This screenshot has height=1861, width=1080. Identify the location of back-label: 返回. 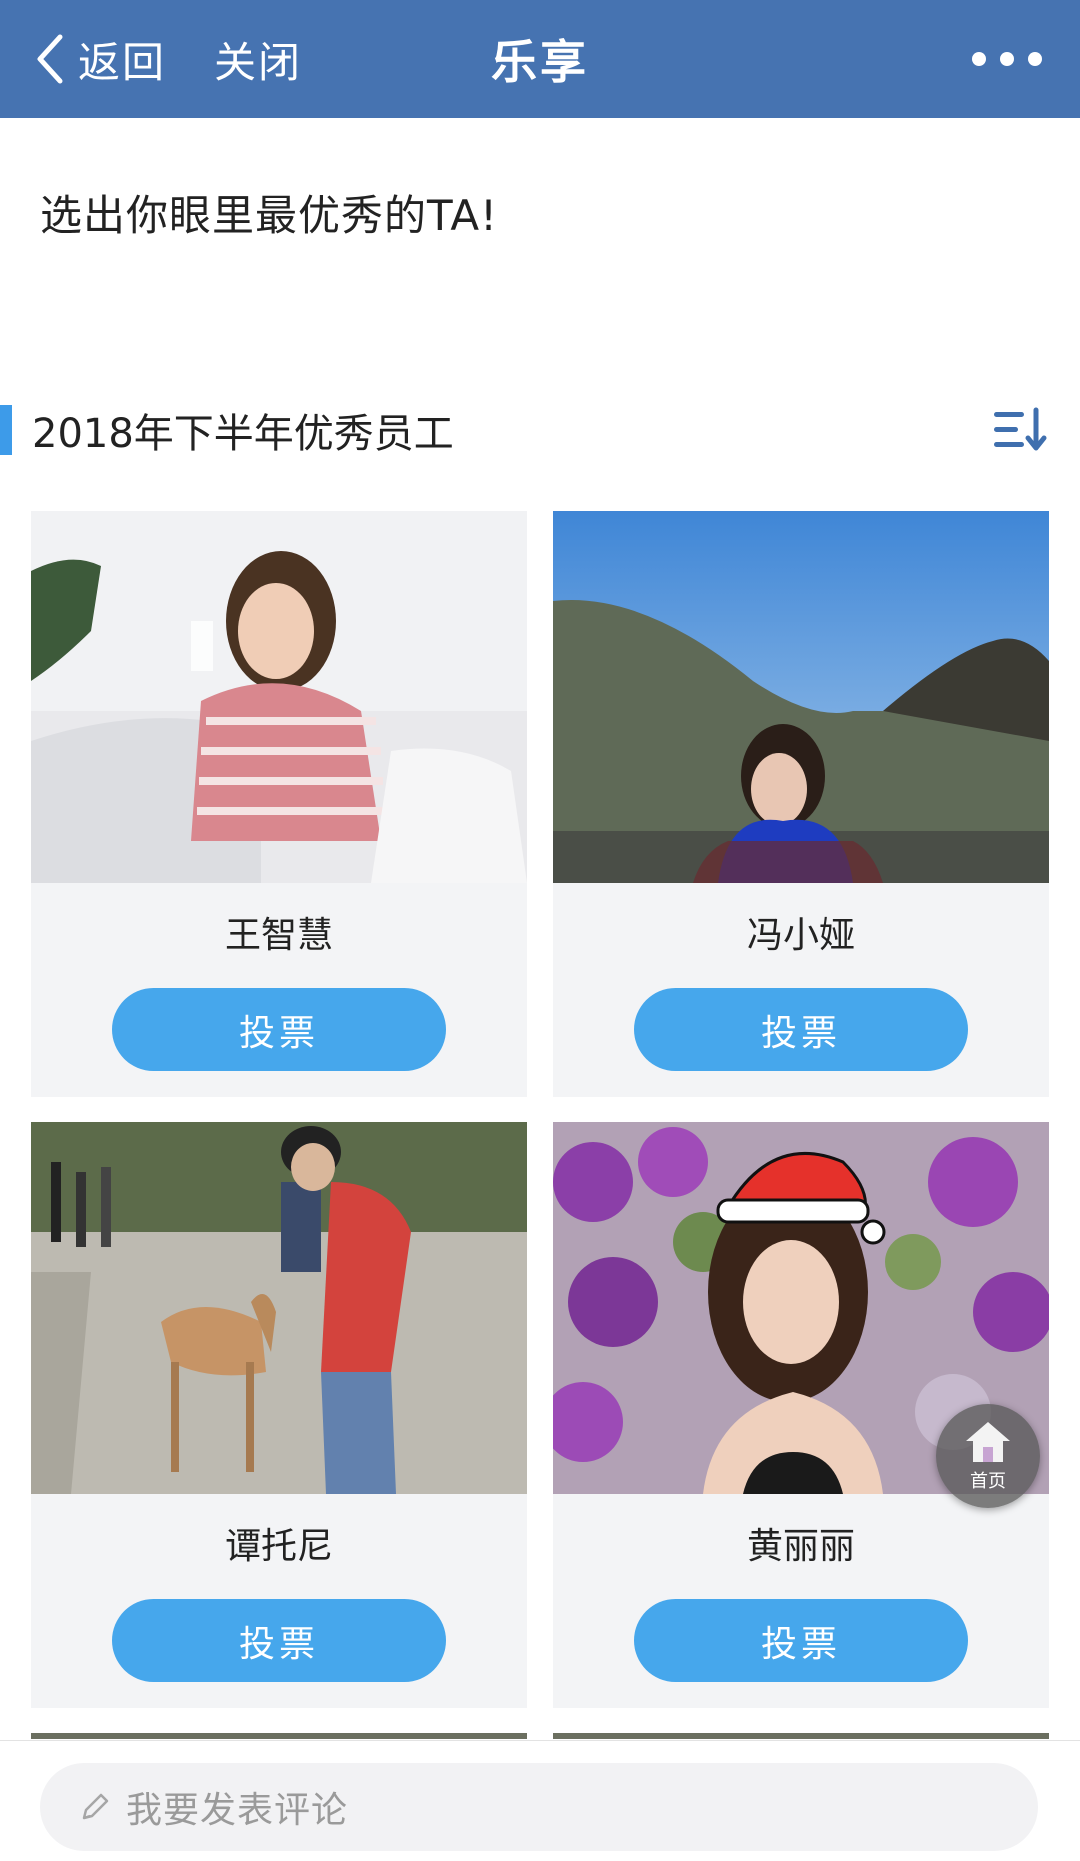
(122, 62).